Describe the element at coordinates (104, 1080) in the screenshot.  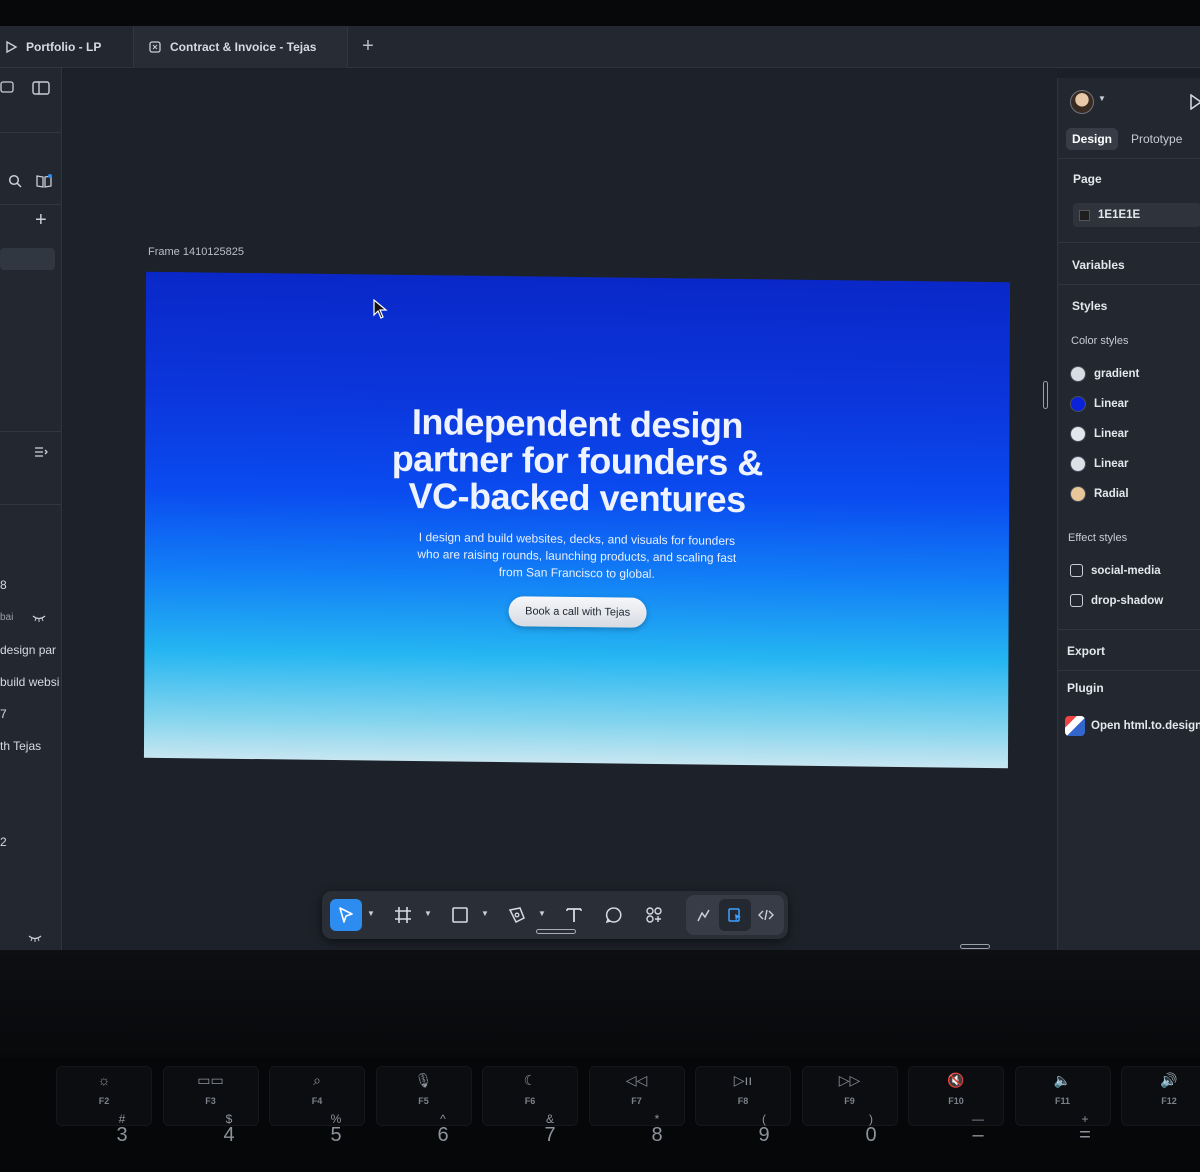
I see `function-key-glyph: ☼` at that location.